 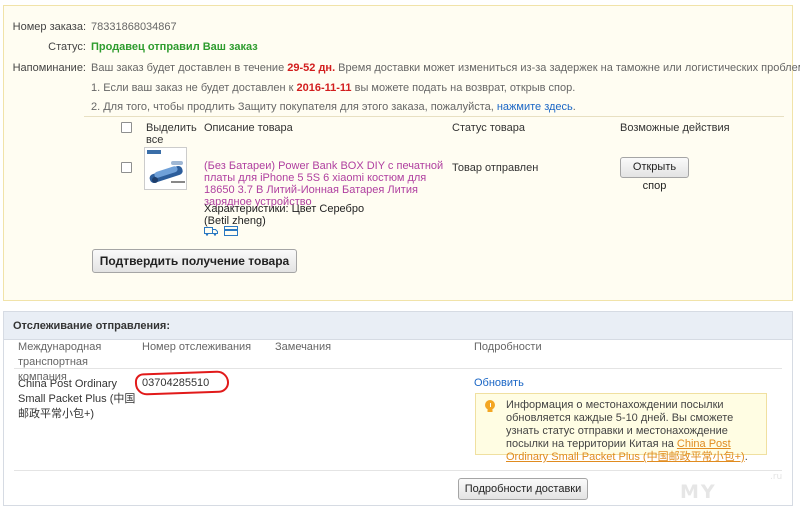 I want to click on watermark-domain: .ru, so click(x=776, y=477).